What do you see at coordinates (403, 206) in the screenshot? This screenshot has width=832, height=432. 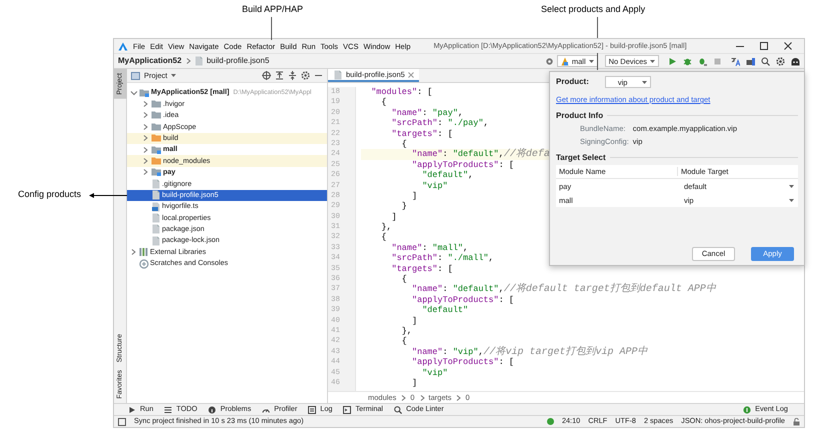 I see `code-line: }` at bounding box center [403, 206].